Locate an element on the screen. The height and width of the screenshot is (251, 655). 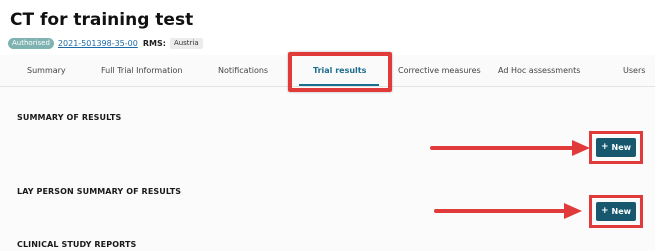
tab-corrective-measures: Corrective measures is located at coordinates (439, 70).